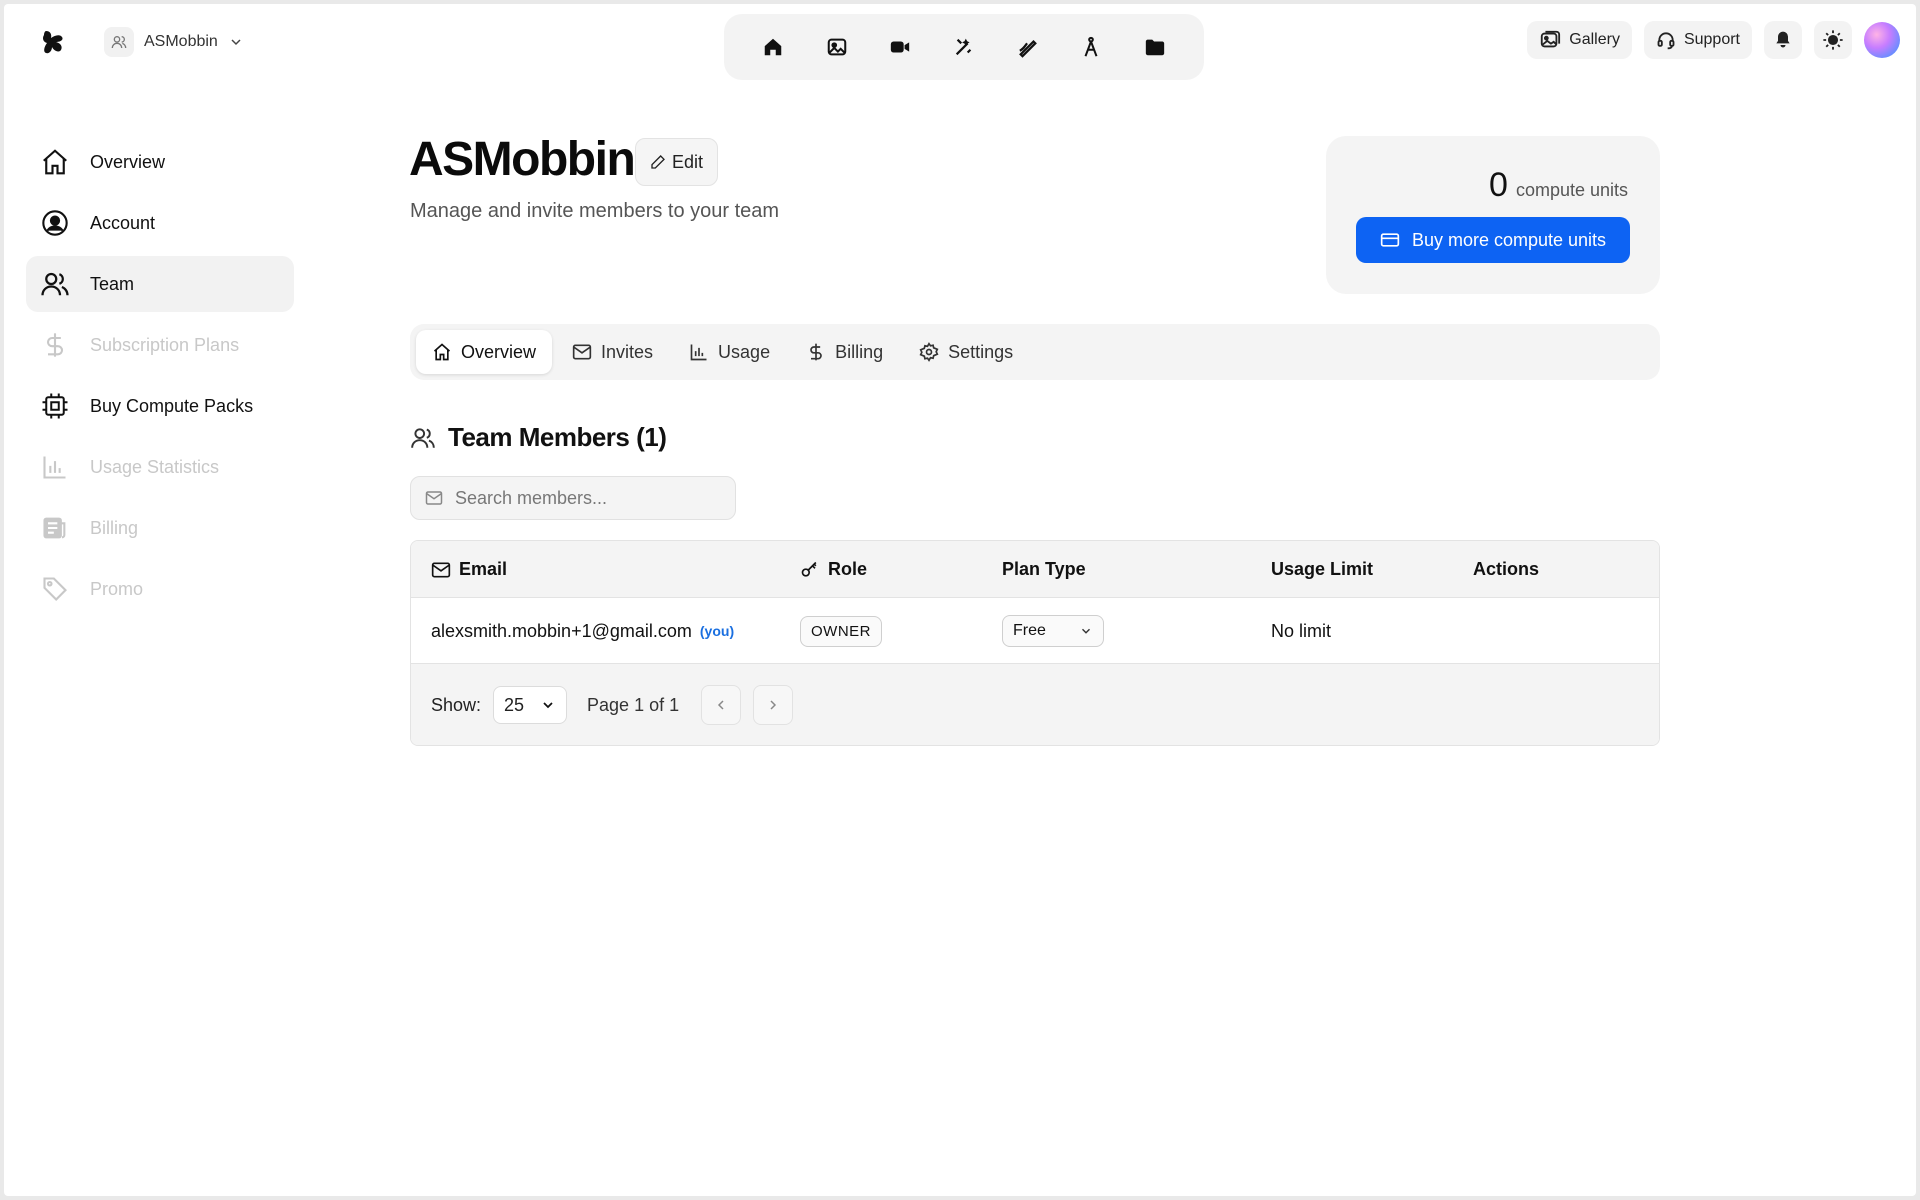 This screenshot has height=1200, width=1920. What do you see at coordinates (55, 284) in the screenshot?
I see `users-icon` at bounding box center [55, 284].